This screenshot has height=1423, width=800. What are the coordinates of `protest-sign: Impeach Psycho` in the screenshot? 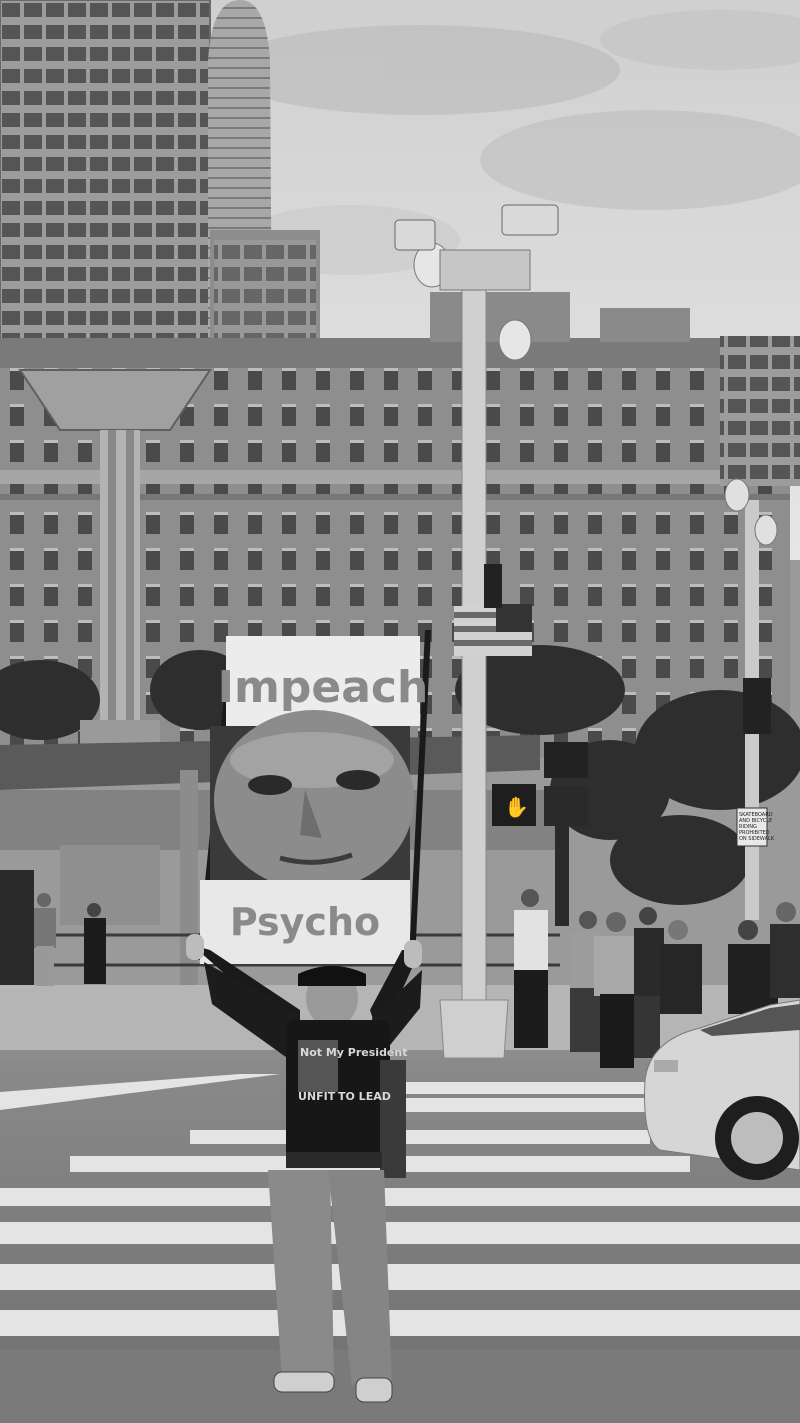 It's located at (314, 796).